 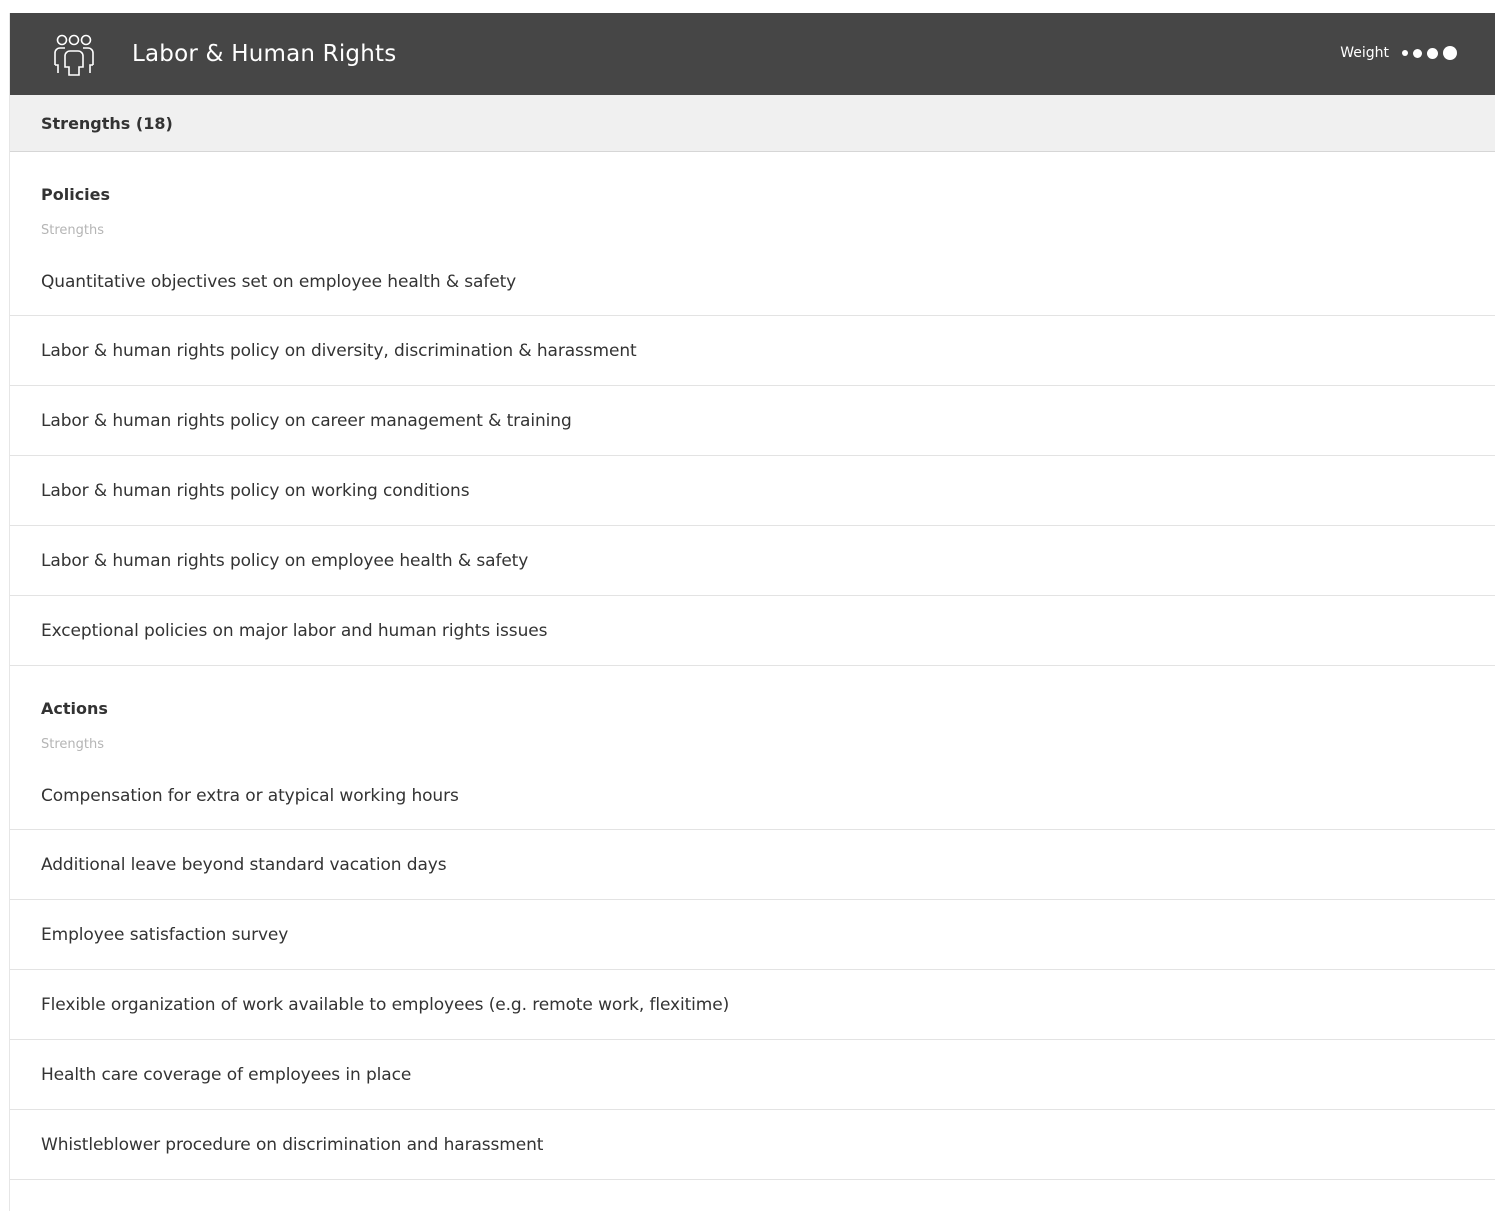 I want to click on list-item: Employee satisfaction survey, so click(x=752, y=935).